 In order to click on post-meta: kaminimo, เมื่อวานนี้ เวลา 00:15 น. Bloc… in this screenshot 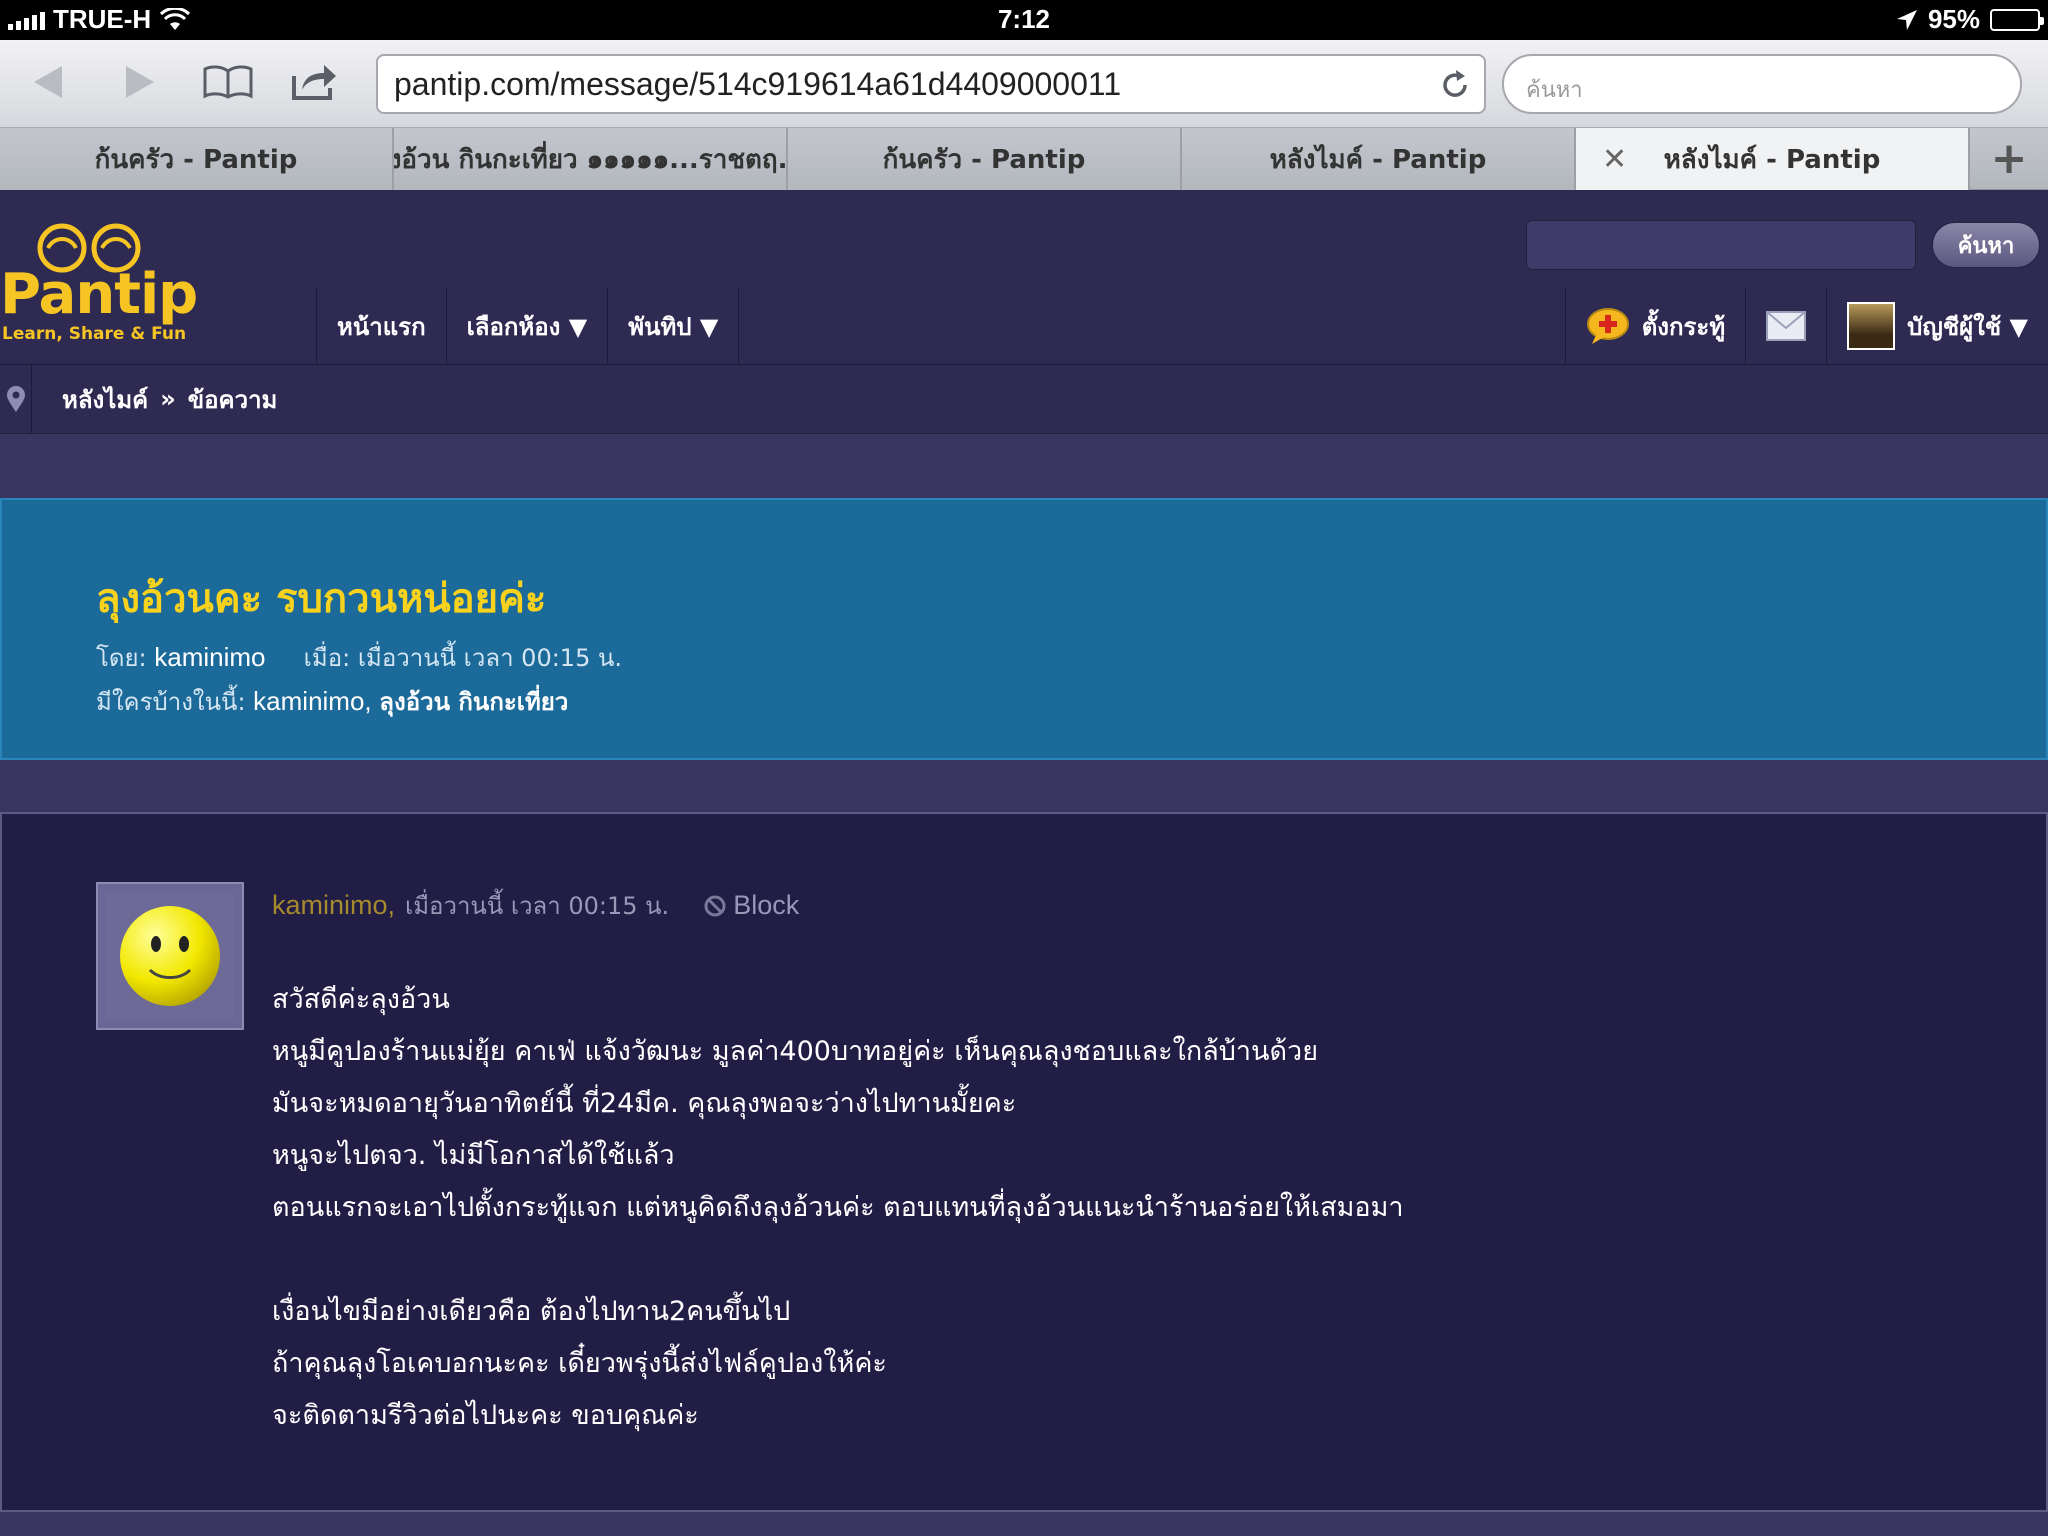, I will do `click(535, 905)`.